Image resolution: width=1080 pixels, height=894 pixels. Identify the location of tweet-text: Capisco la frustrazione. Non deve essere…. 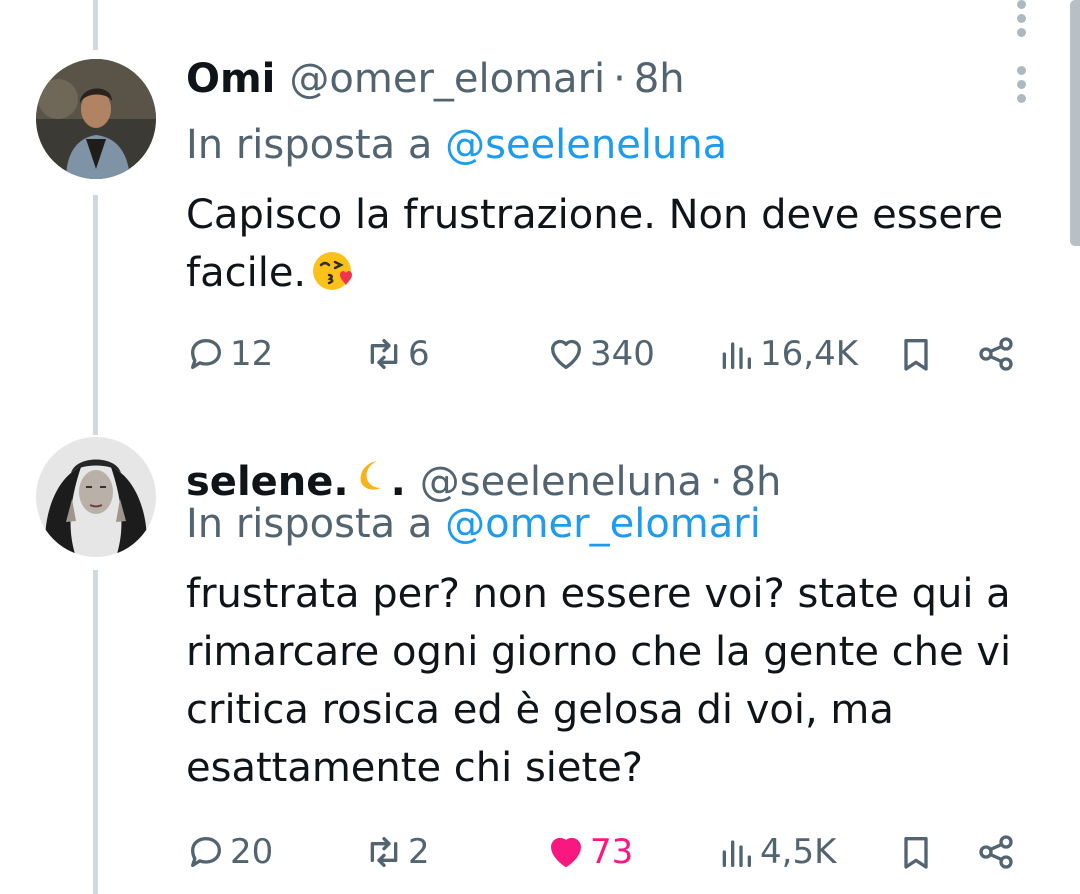
(616, 244).